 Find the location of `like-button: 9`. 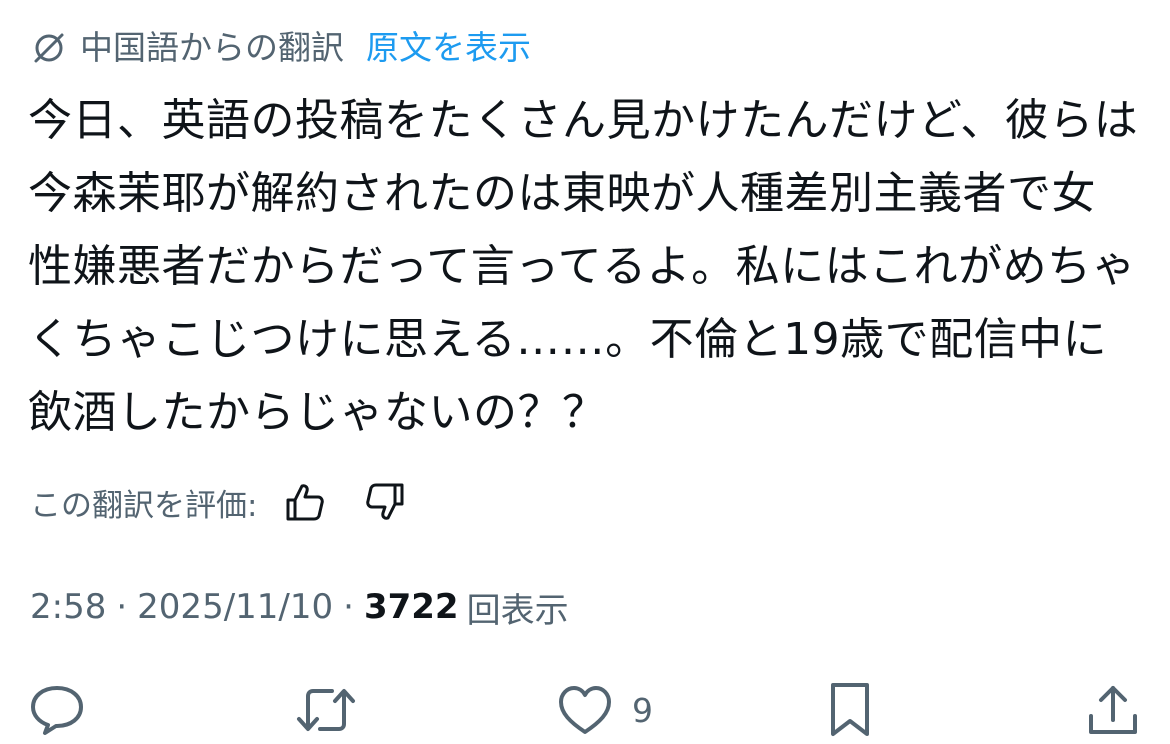

like-button: 9 is located at coordinates (604, 710).